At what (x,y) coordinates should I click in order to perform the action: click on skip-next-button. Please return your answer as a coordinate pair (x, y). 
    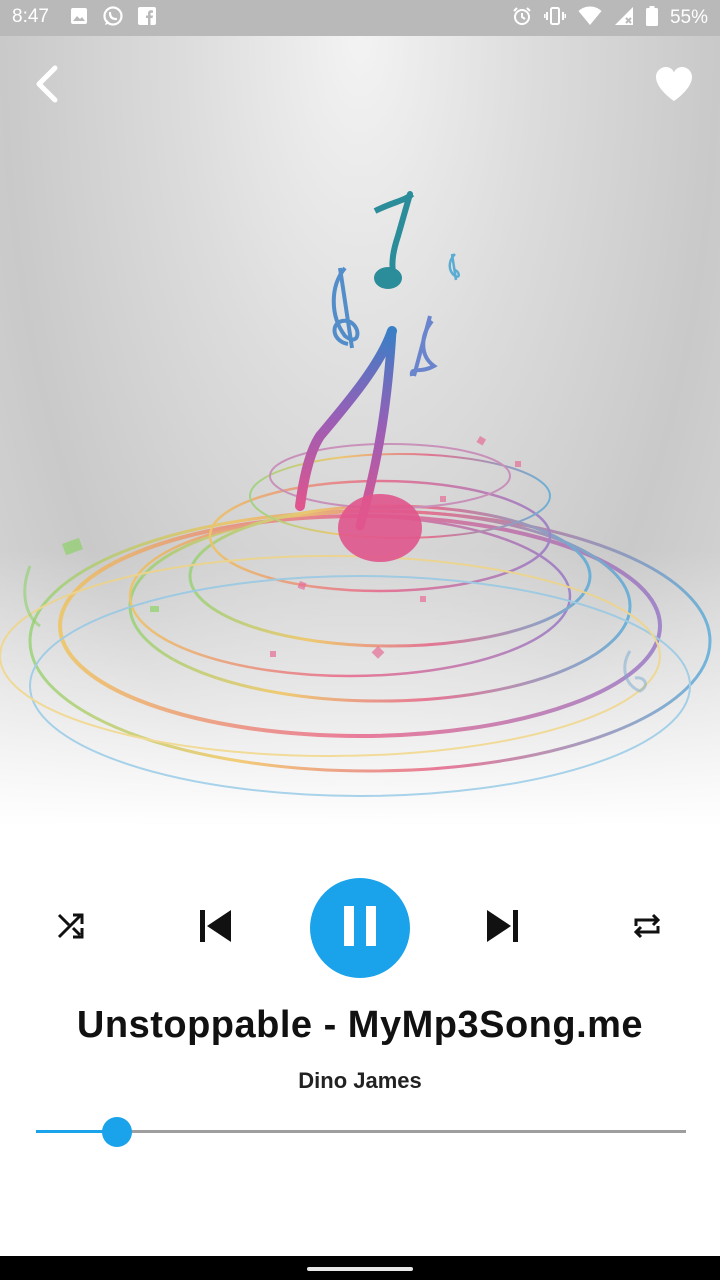
    Looking at the image, I should click on (503, 928).